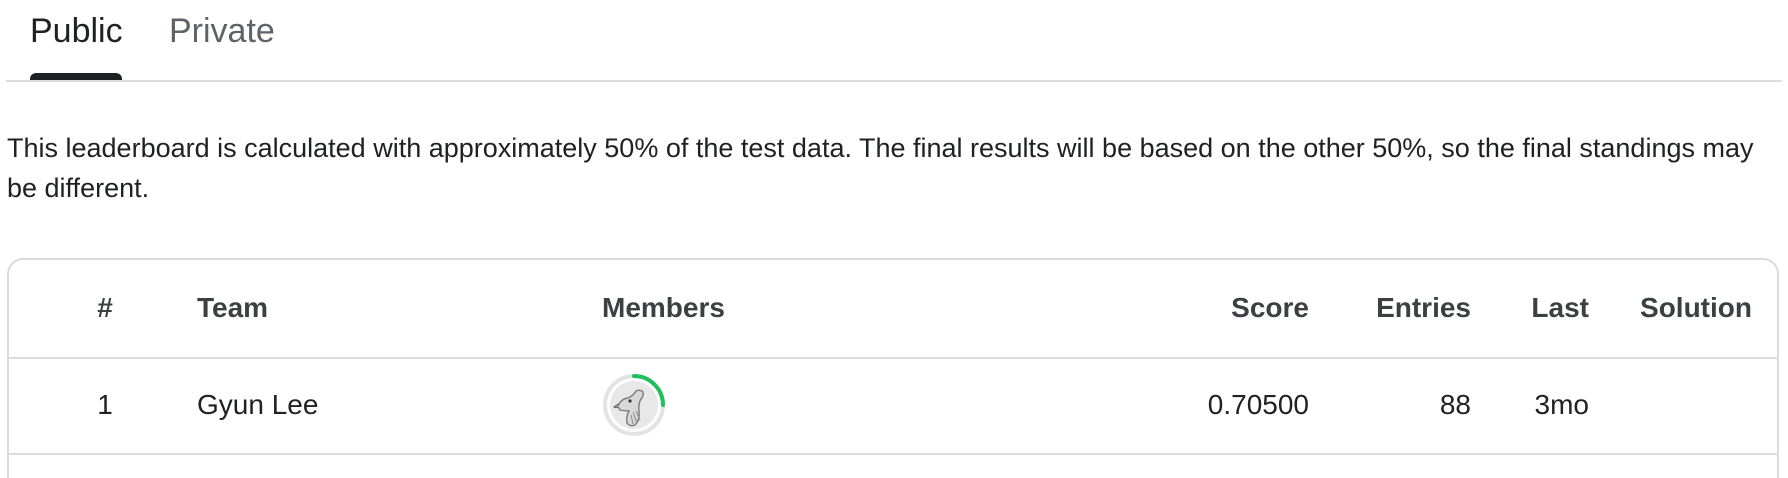  What do you see at coordinates (1696, 307) in the screenshot?
I see `column-header-solution: Solution` at bounding box center [1696, 307].